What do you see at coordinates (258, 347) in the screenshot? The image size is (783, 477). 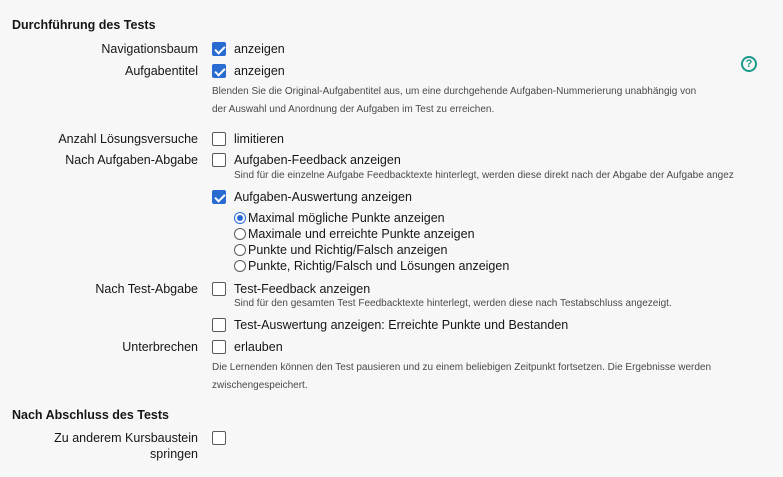 I see `unterbrechen-option: erlauben` at bounding box center [258, 347].